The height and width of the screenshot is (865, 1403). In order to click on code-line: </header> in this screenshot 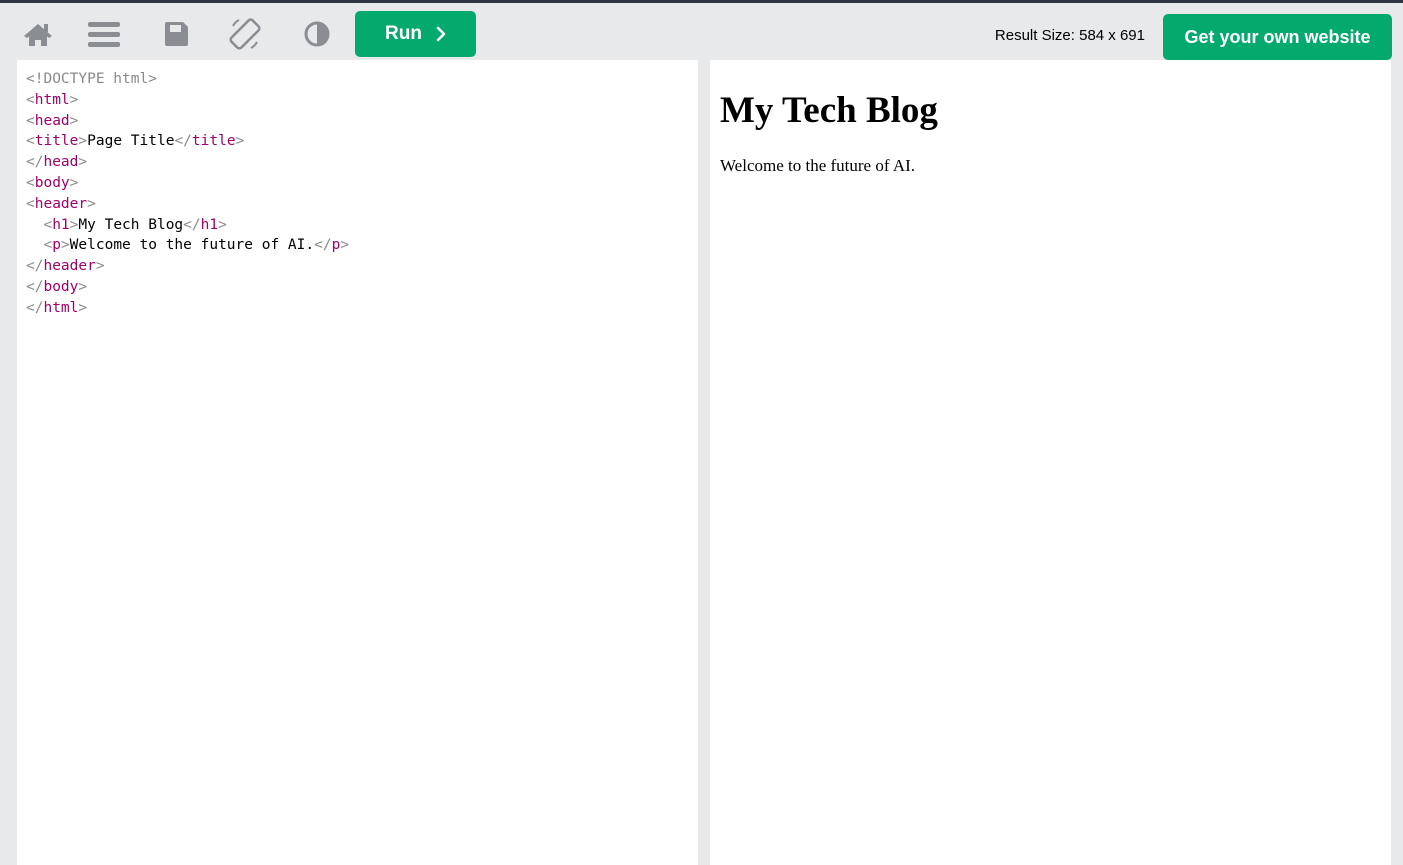, I will do `click(362, 266)`.